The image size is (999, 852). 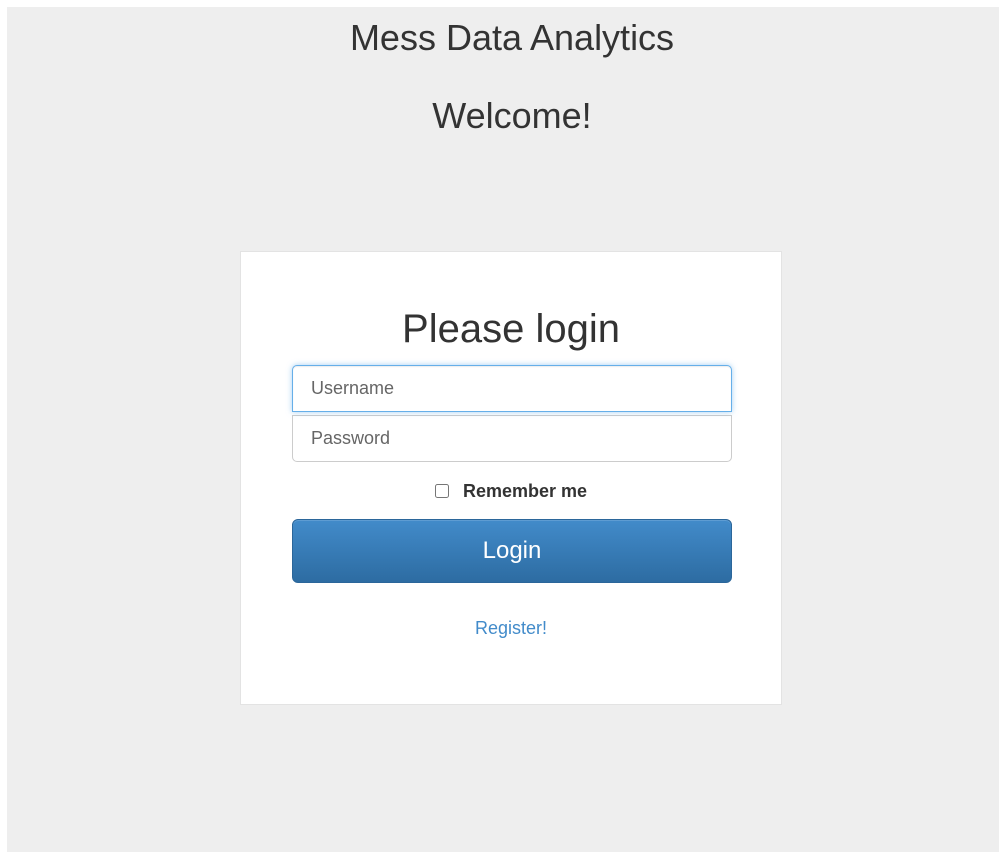 I want to click on login-title: Please login, so click(x=511, y=329).